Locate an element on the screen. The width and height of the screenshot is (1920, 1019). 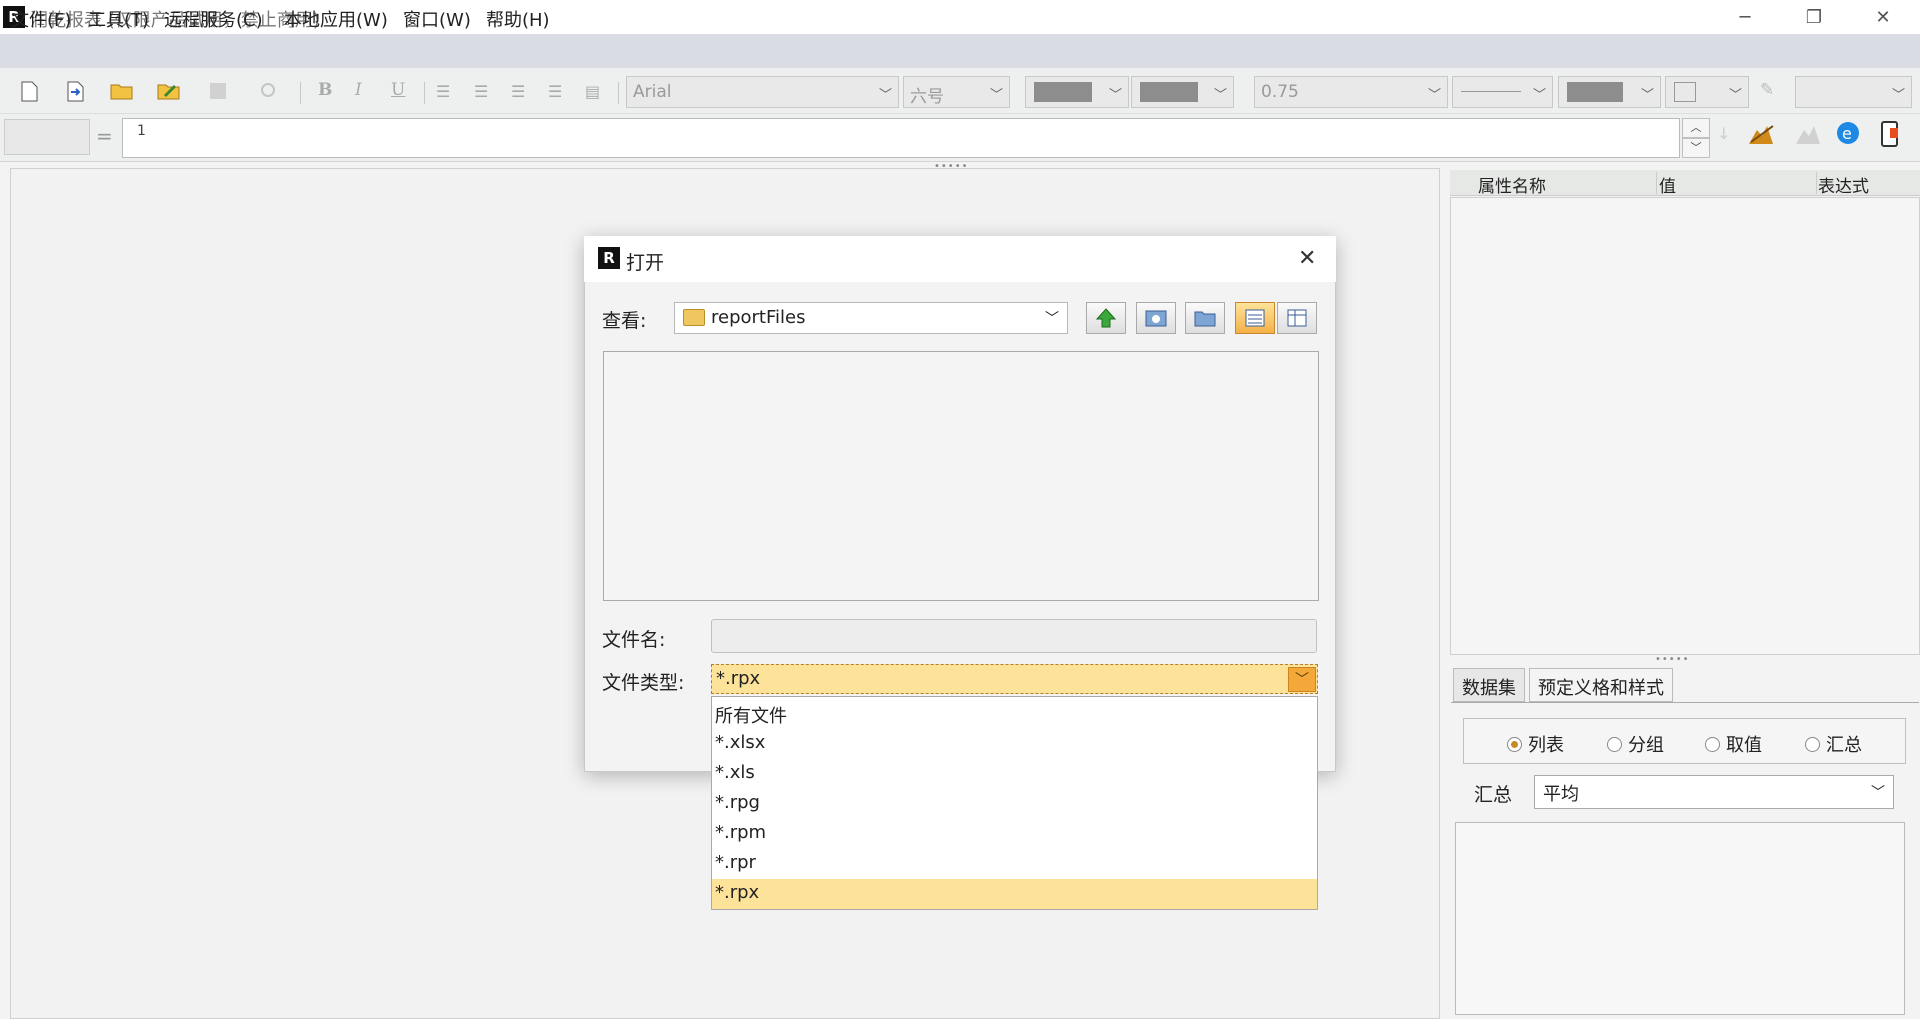
filetype-option: *.xlsx is located at coordinates (1014, 744).